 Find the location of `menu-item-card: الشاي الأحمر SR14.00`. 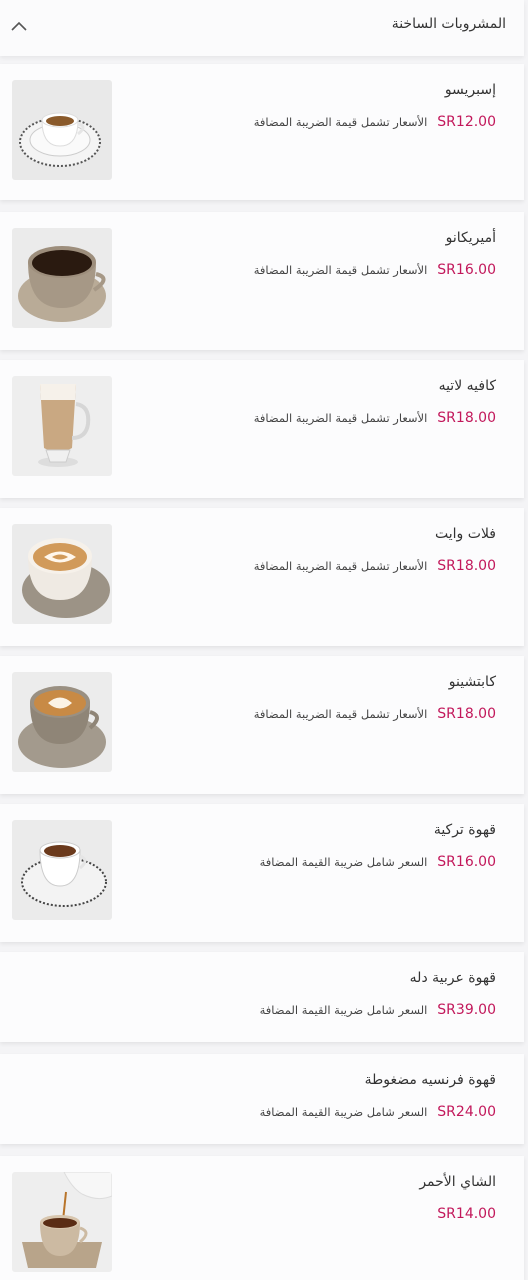

menu-item-card: الشاي الأحمر SR14.00 is located at coordinates (262, 1218).